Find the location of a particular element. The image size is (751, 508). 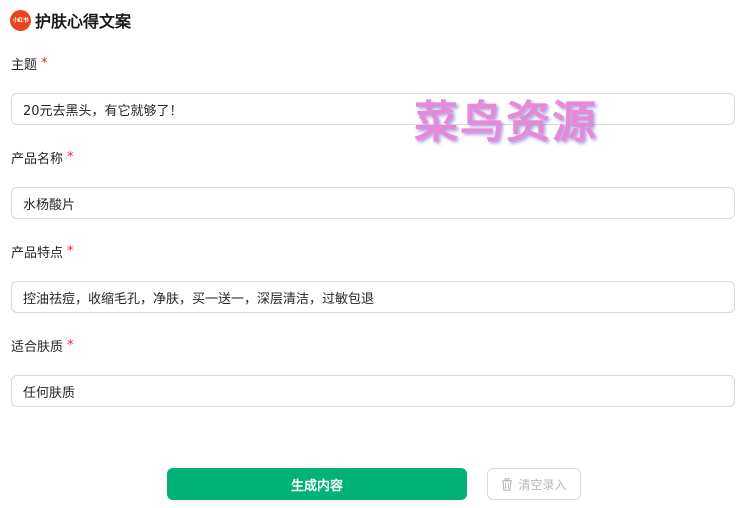

product-name-input: 水杨酸片 is located at coordinates (373, 203).